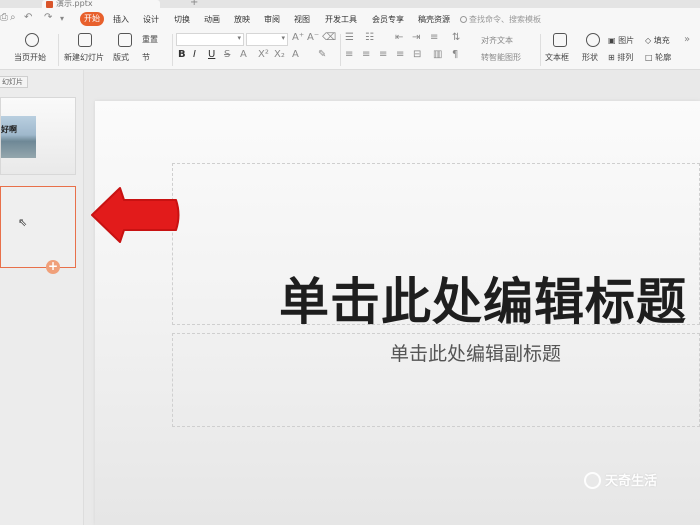  I want to click on clear-format-icon: ⌫, so click(329, 37).